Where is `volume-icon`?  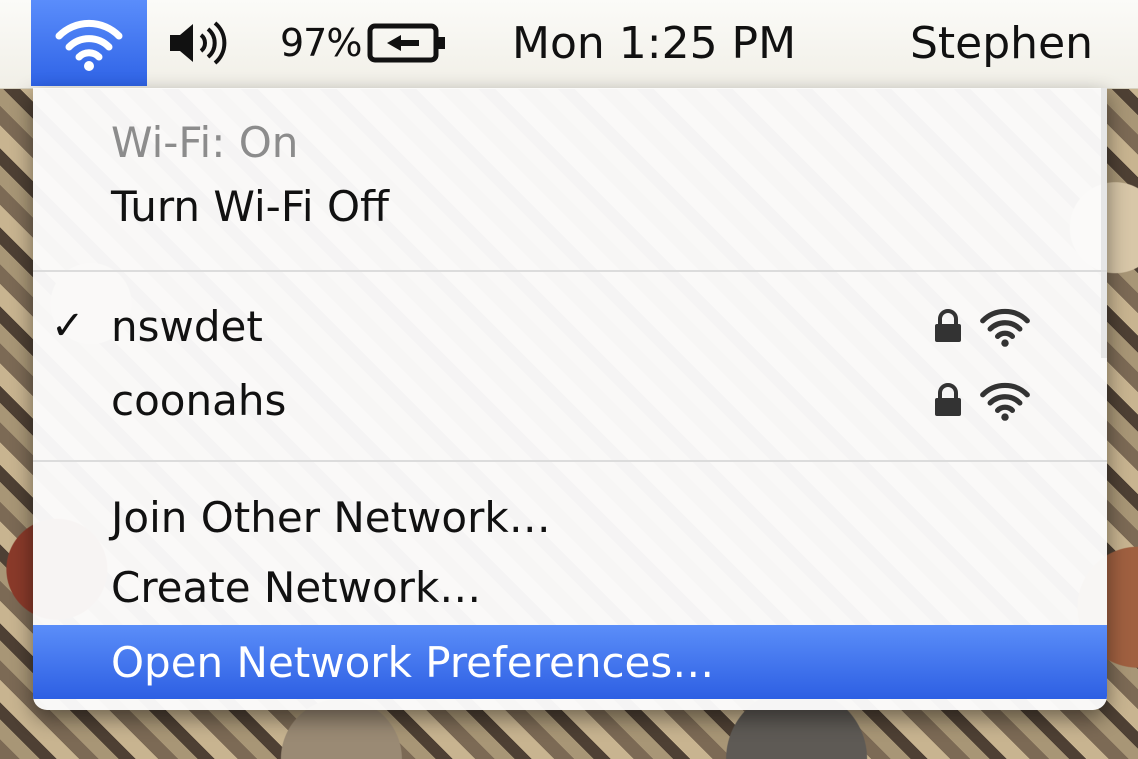
volume-icon is located at coordinates (198, 43).